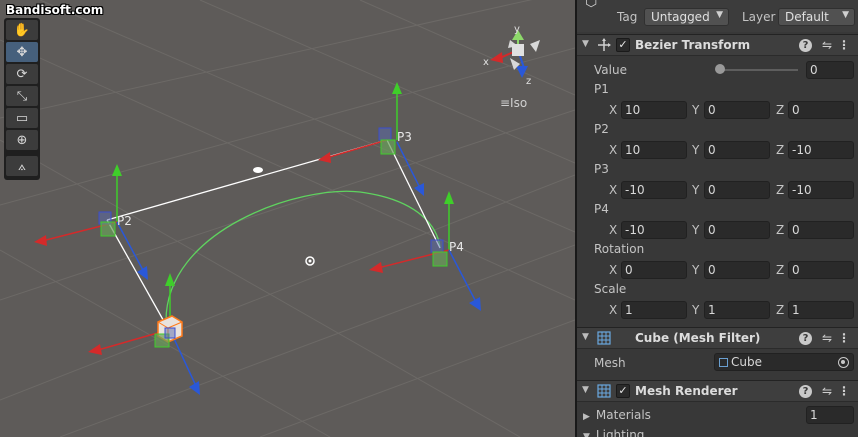 The height and width of the screenshot is (437, 858). I want to click on layer-dropdown: Default ▼, so click(816, 17).